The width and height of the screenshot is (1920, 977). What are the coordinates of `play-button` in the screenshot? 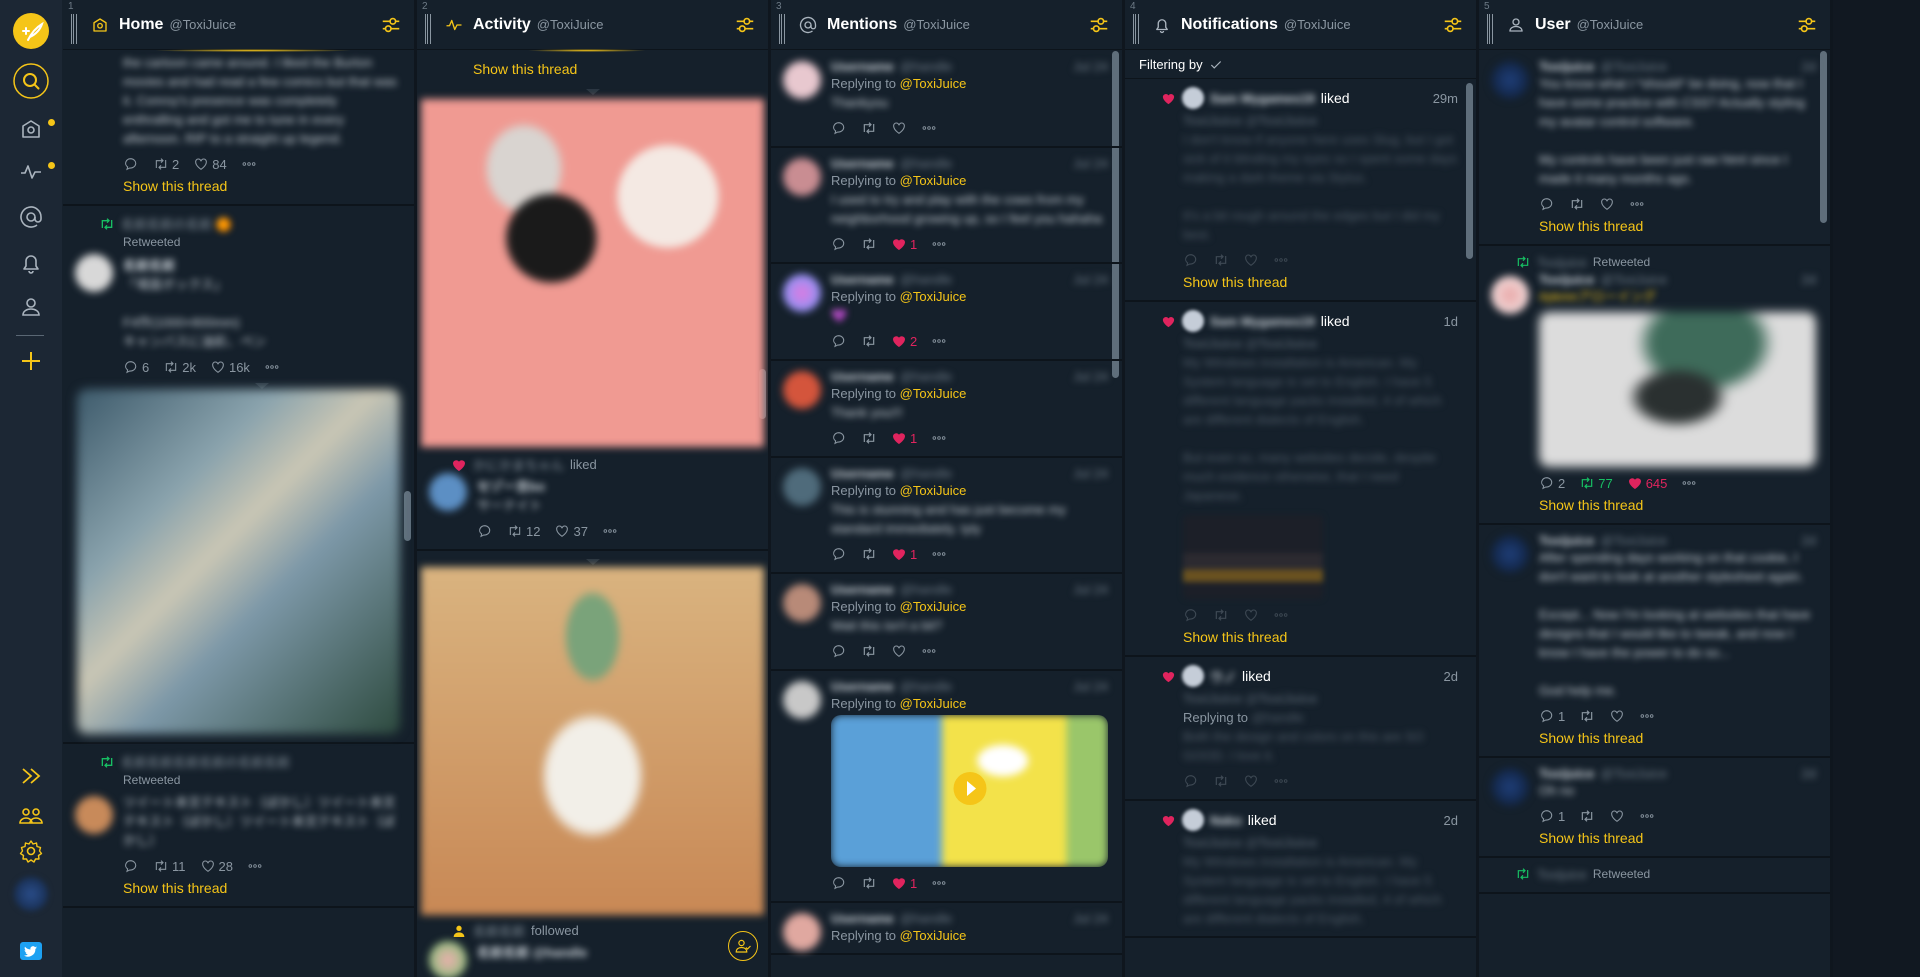 It's located at (970, 791).